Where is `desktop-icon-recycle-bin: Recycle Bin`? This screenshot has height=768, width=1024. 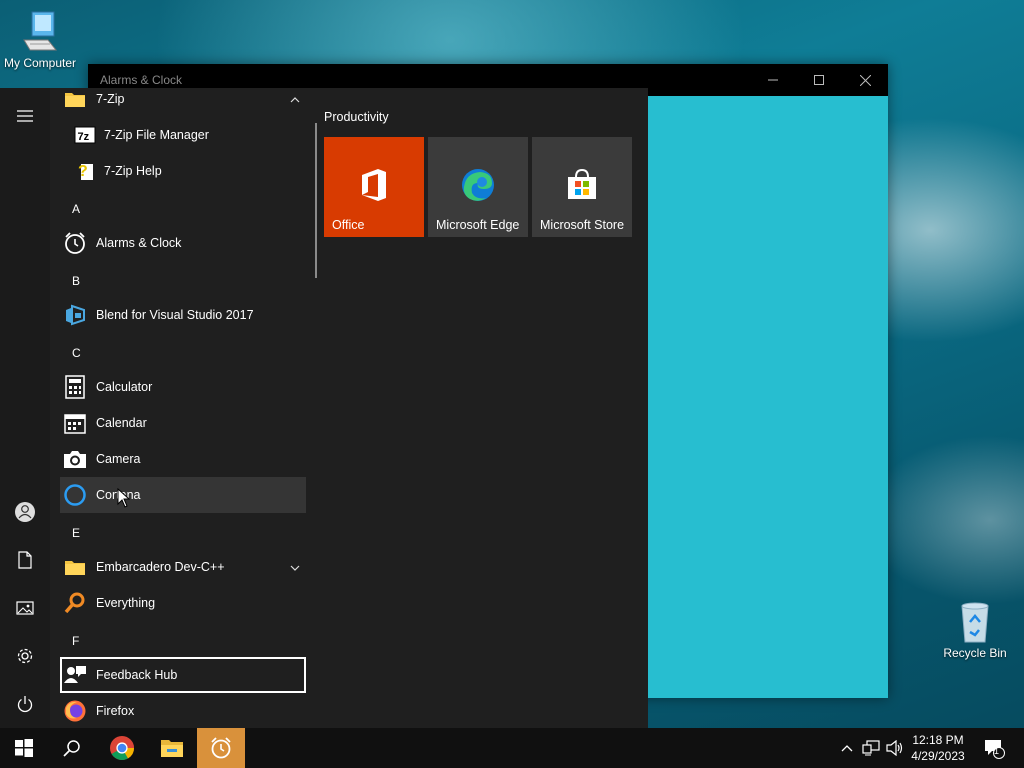 desktop-icon-recycle-bin: Recycle Bin is located at coordinates (975, 630).